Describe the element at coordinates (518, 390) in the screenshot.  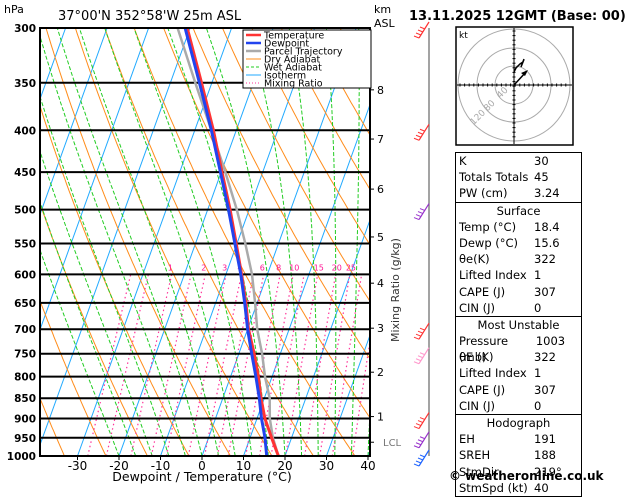
I see `table-row: CAPE (J)307` at that location.